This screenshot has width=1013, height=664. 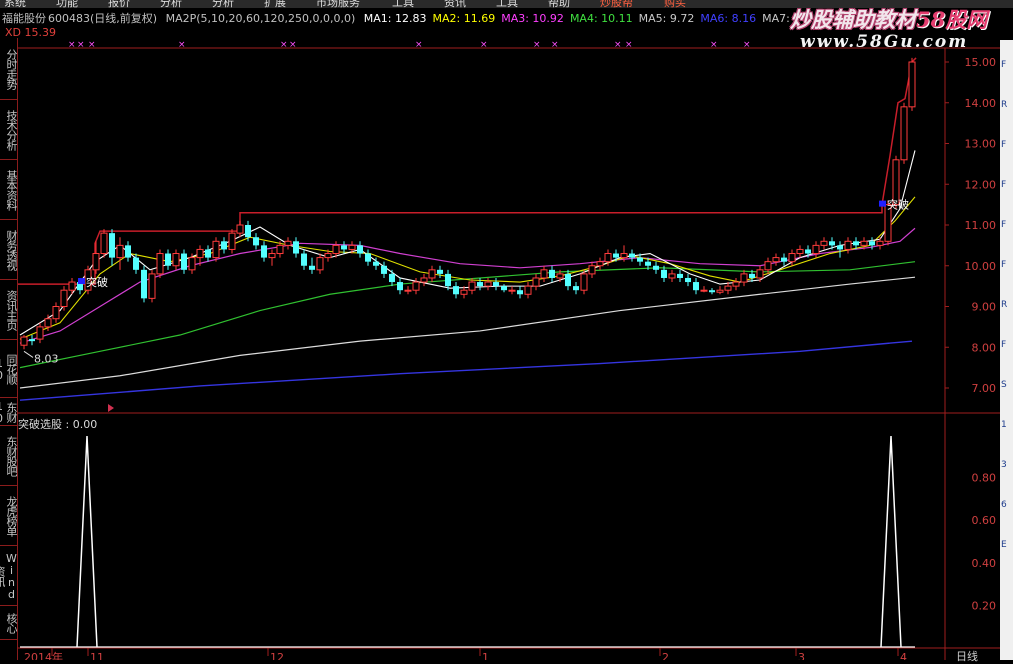 What do you see at coordinates (485, 655) in the screenshot?
I see `date-label: 1` at bounding box center [485, 655].